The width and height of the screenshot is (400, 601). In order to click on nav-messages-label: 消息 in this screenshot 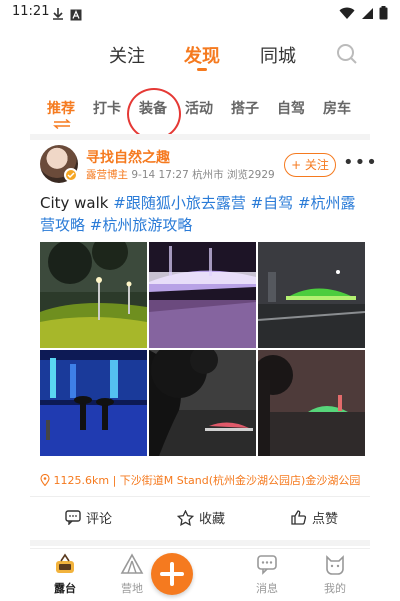, I will do `click(267, 588)`.